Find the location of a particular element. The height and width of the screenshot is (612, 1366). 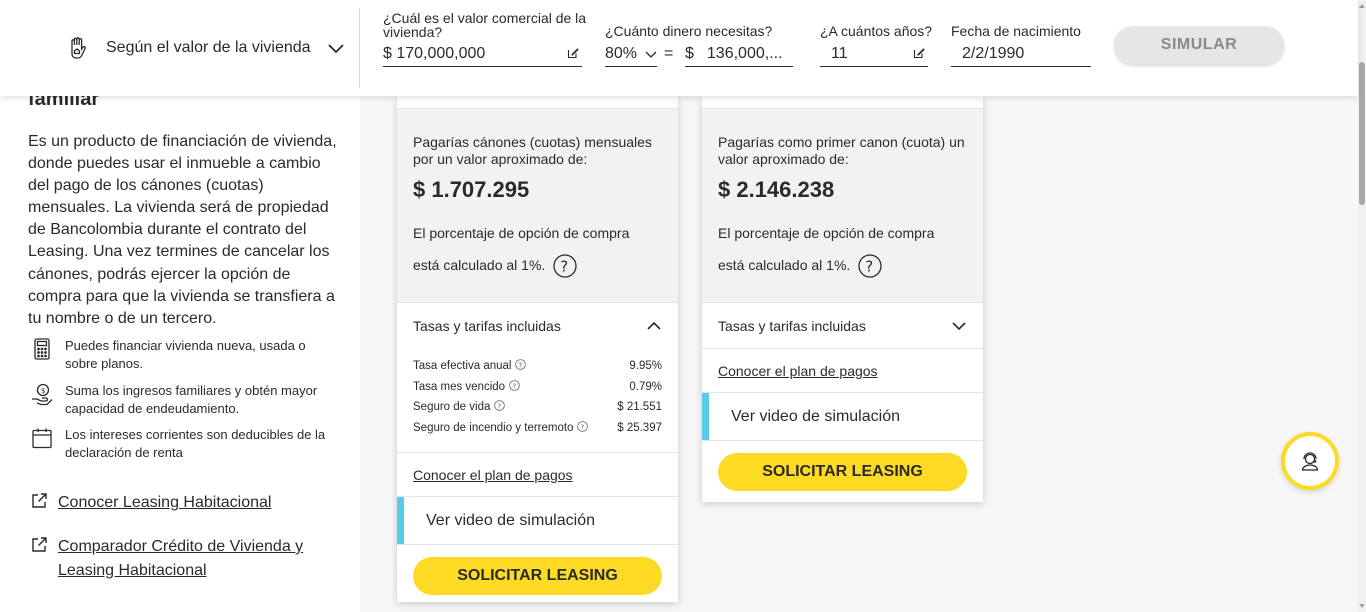

rate-row: Tasa mes vencido? 0.79% is located at coordinates (537, 387).